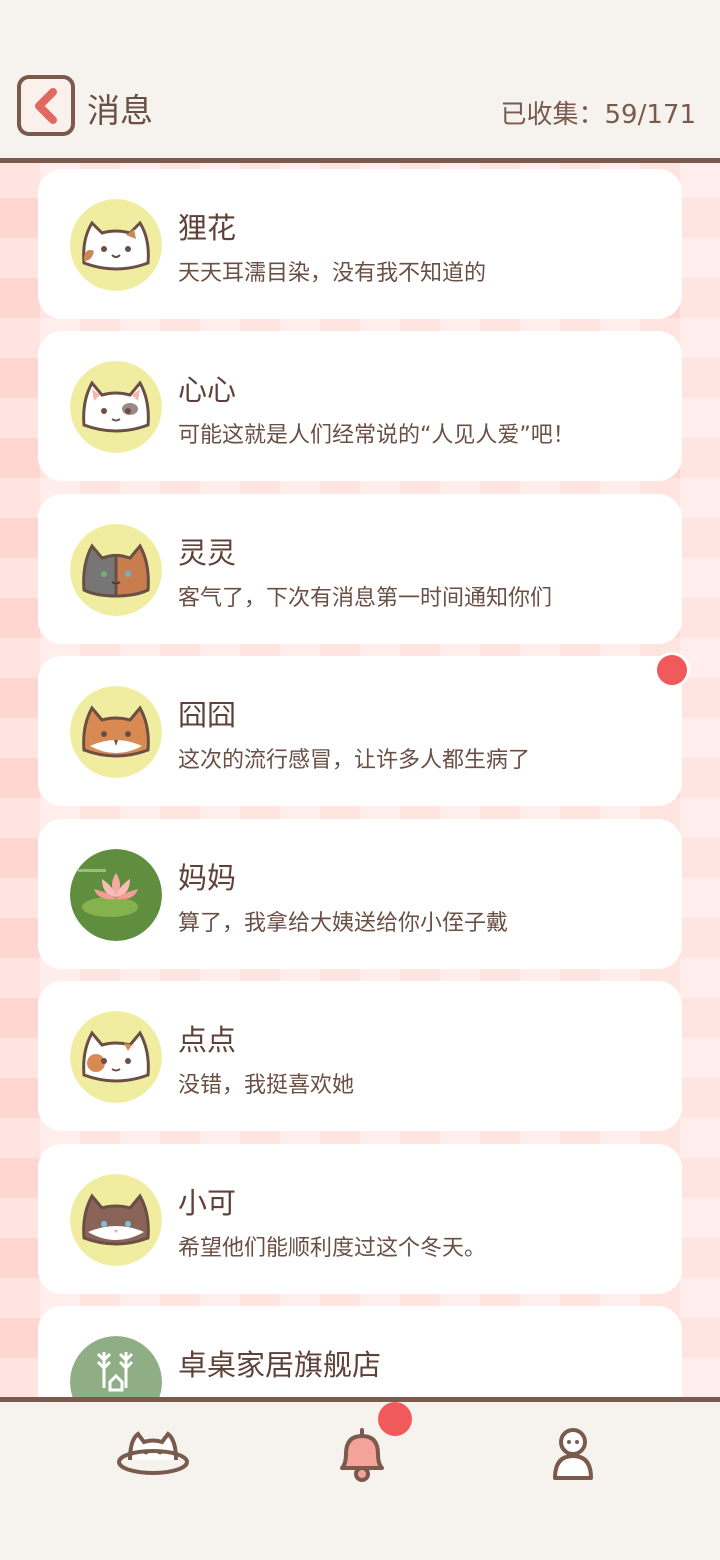  What do you see at coordinates (354, 760) in the screenshot?
I see `message-preview: 这次的流行感冒，让许多人都生病了` at bounding box center [354, 760].